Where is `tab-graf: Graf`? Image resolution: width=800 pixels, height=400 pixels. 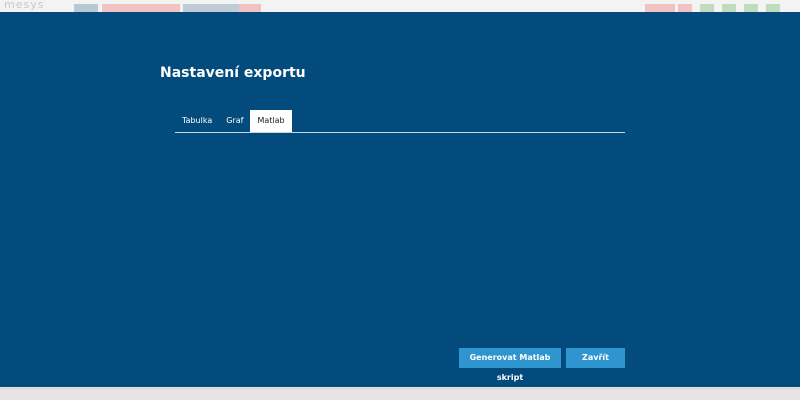
tab-graf: Graf is located at coordinates (234, 121).